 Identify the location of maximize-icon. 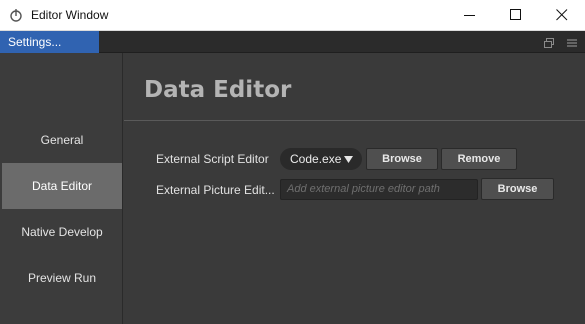
(515, 14).